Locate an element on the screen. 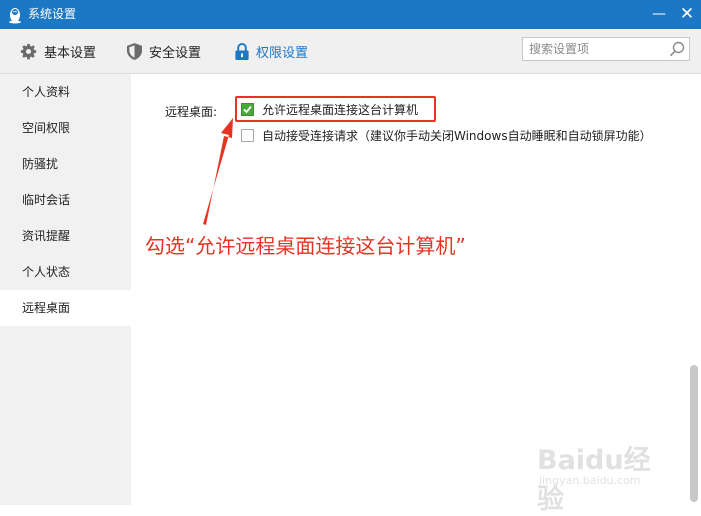 This screenshot has width=701, height=516. auto-accept-option: 自动接受连接请求（建议你手动关闭Windows自动睡眠和自动锁屏功能） is located at coordinates (446, 135).